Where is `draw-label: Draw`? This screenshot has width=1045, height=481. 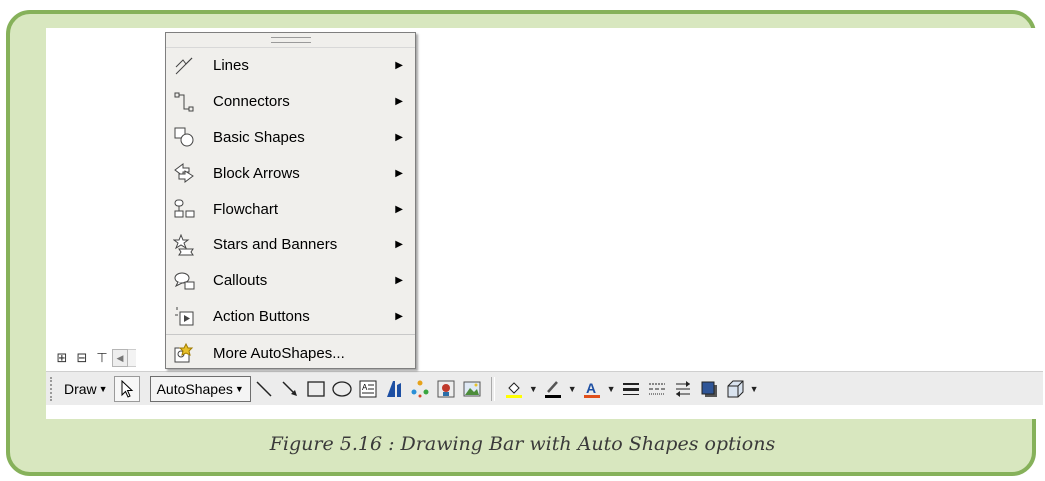
draw-label: Draw is located at coordinates (80, 388).